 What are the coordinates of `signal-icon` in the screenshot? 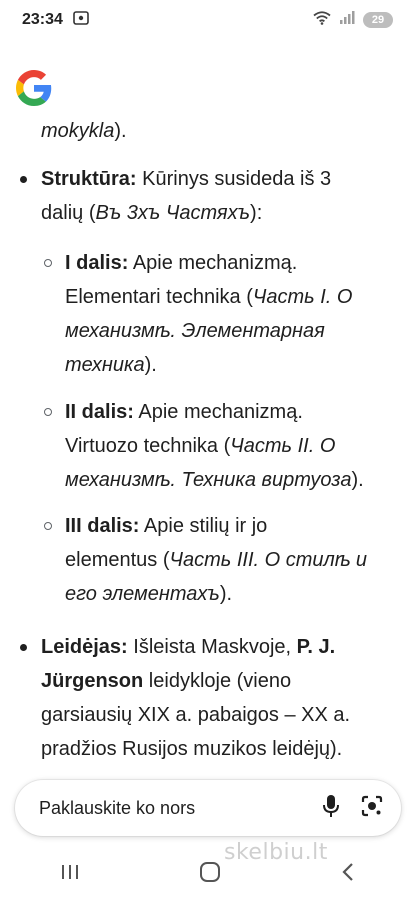 It's located at (347, 20).